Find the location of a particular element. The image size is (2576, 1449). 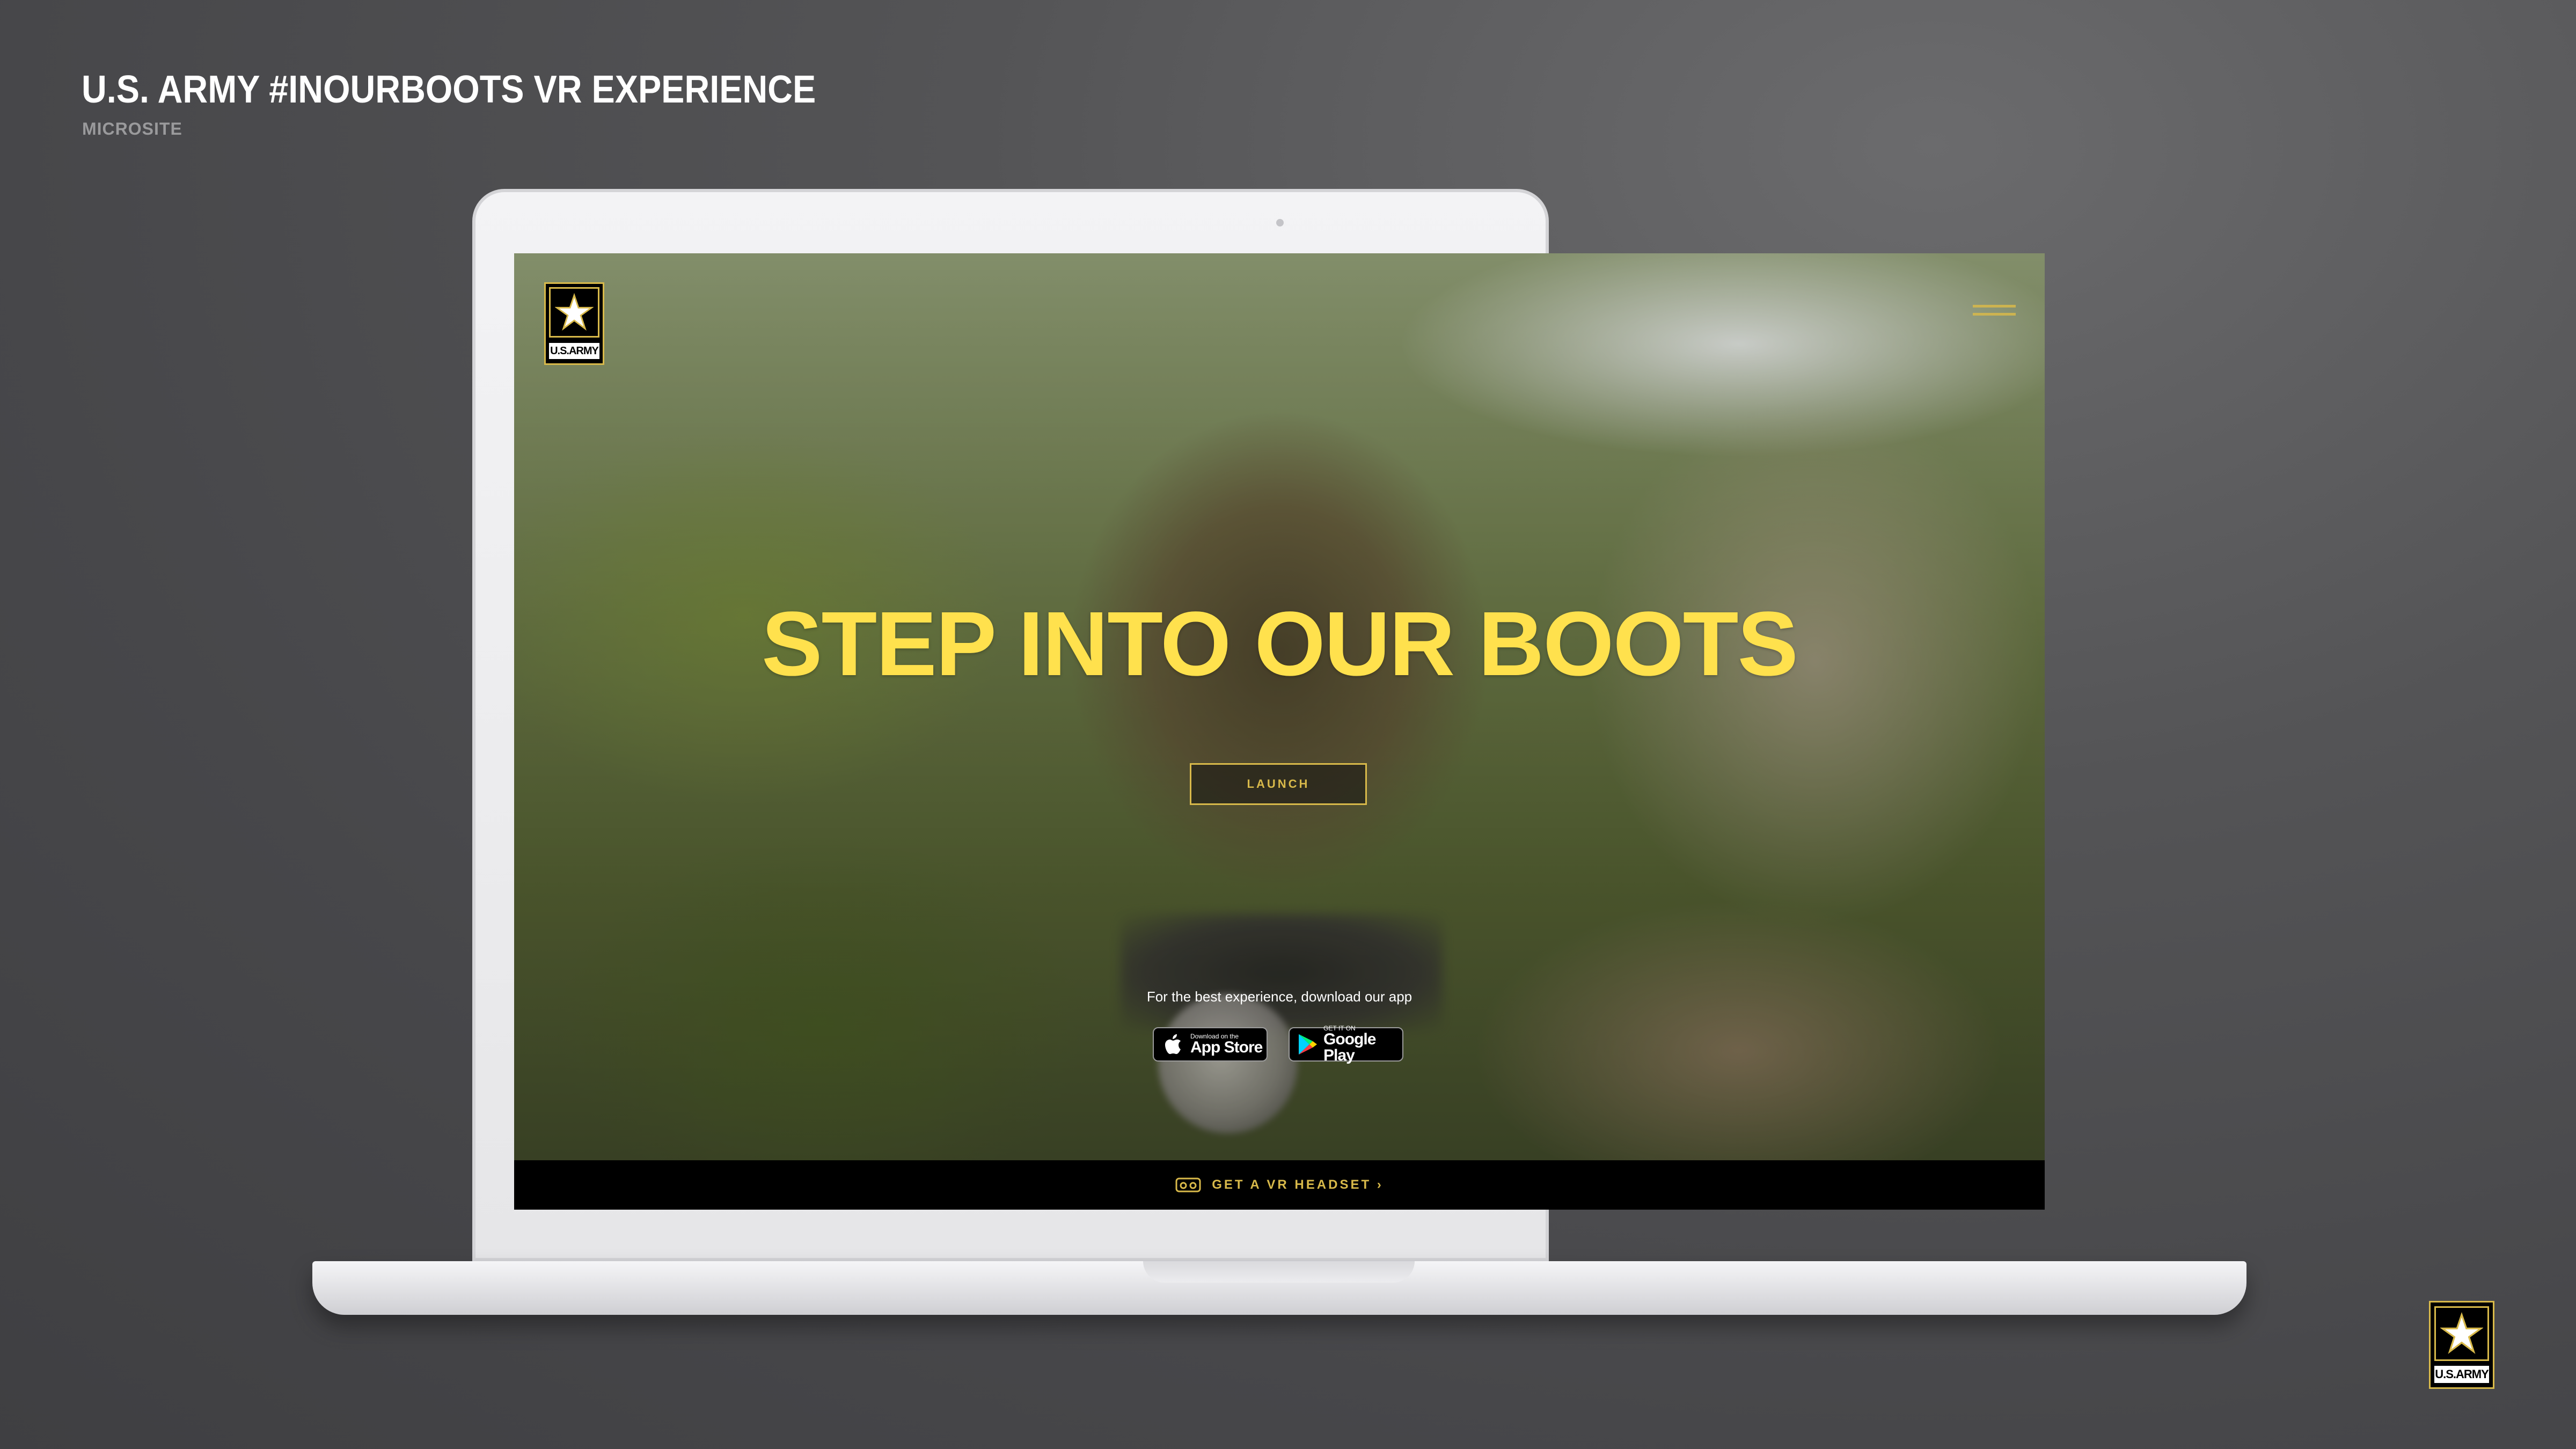

laptop-notch is located at coordinates (1279, 1272).